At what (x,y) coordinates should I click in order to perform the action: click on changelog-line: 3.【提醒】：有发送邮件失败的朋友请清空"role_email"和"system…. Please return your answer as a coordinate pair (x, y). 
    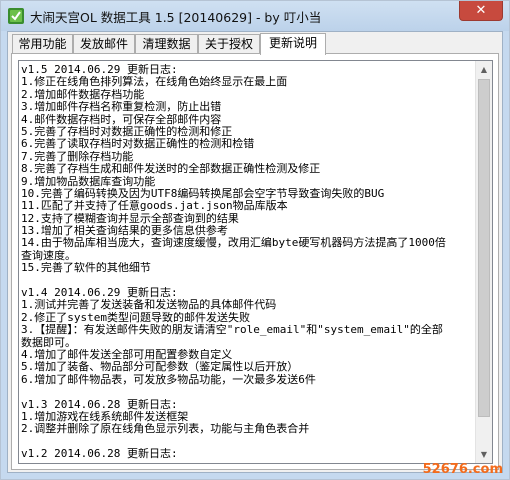
    Looking at the image, I should click on (232, 330).